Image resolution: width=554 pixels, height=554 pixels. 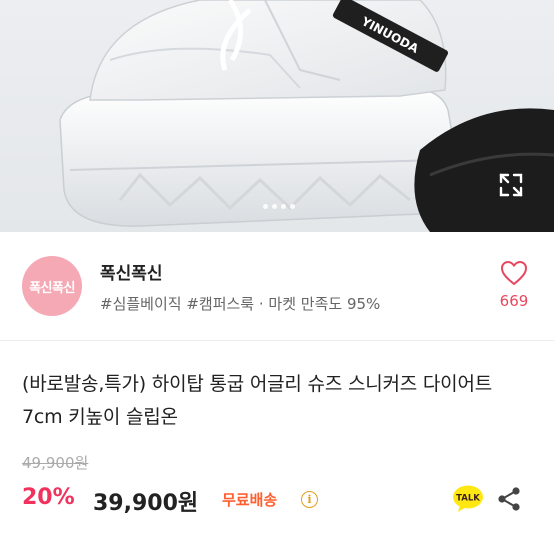 What do you see at coordinates (240, 304) in the screenshot?
I see `shop-tags: #심플베이직 #캠퍼스룩 · 마켓 만족도 95%` at bounding box center [240, 304].